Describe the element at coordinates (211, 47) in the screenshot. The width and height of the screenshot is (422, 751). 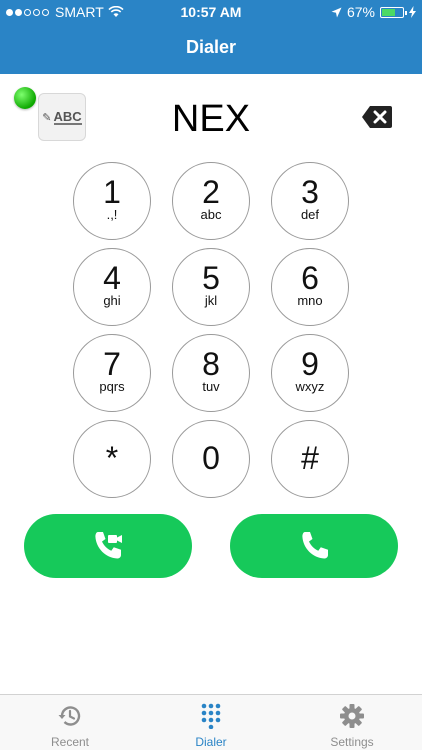
I see `page-title: Dialer` at that location.